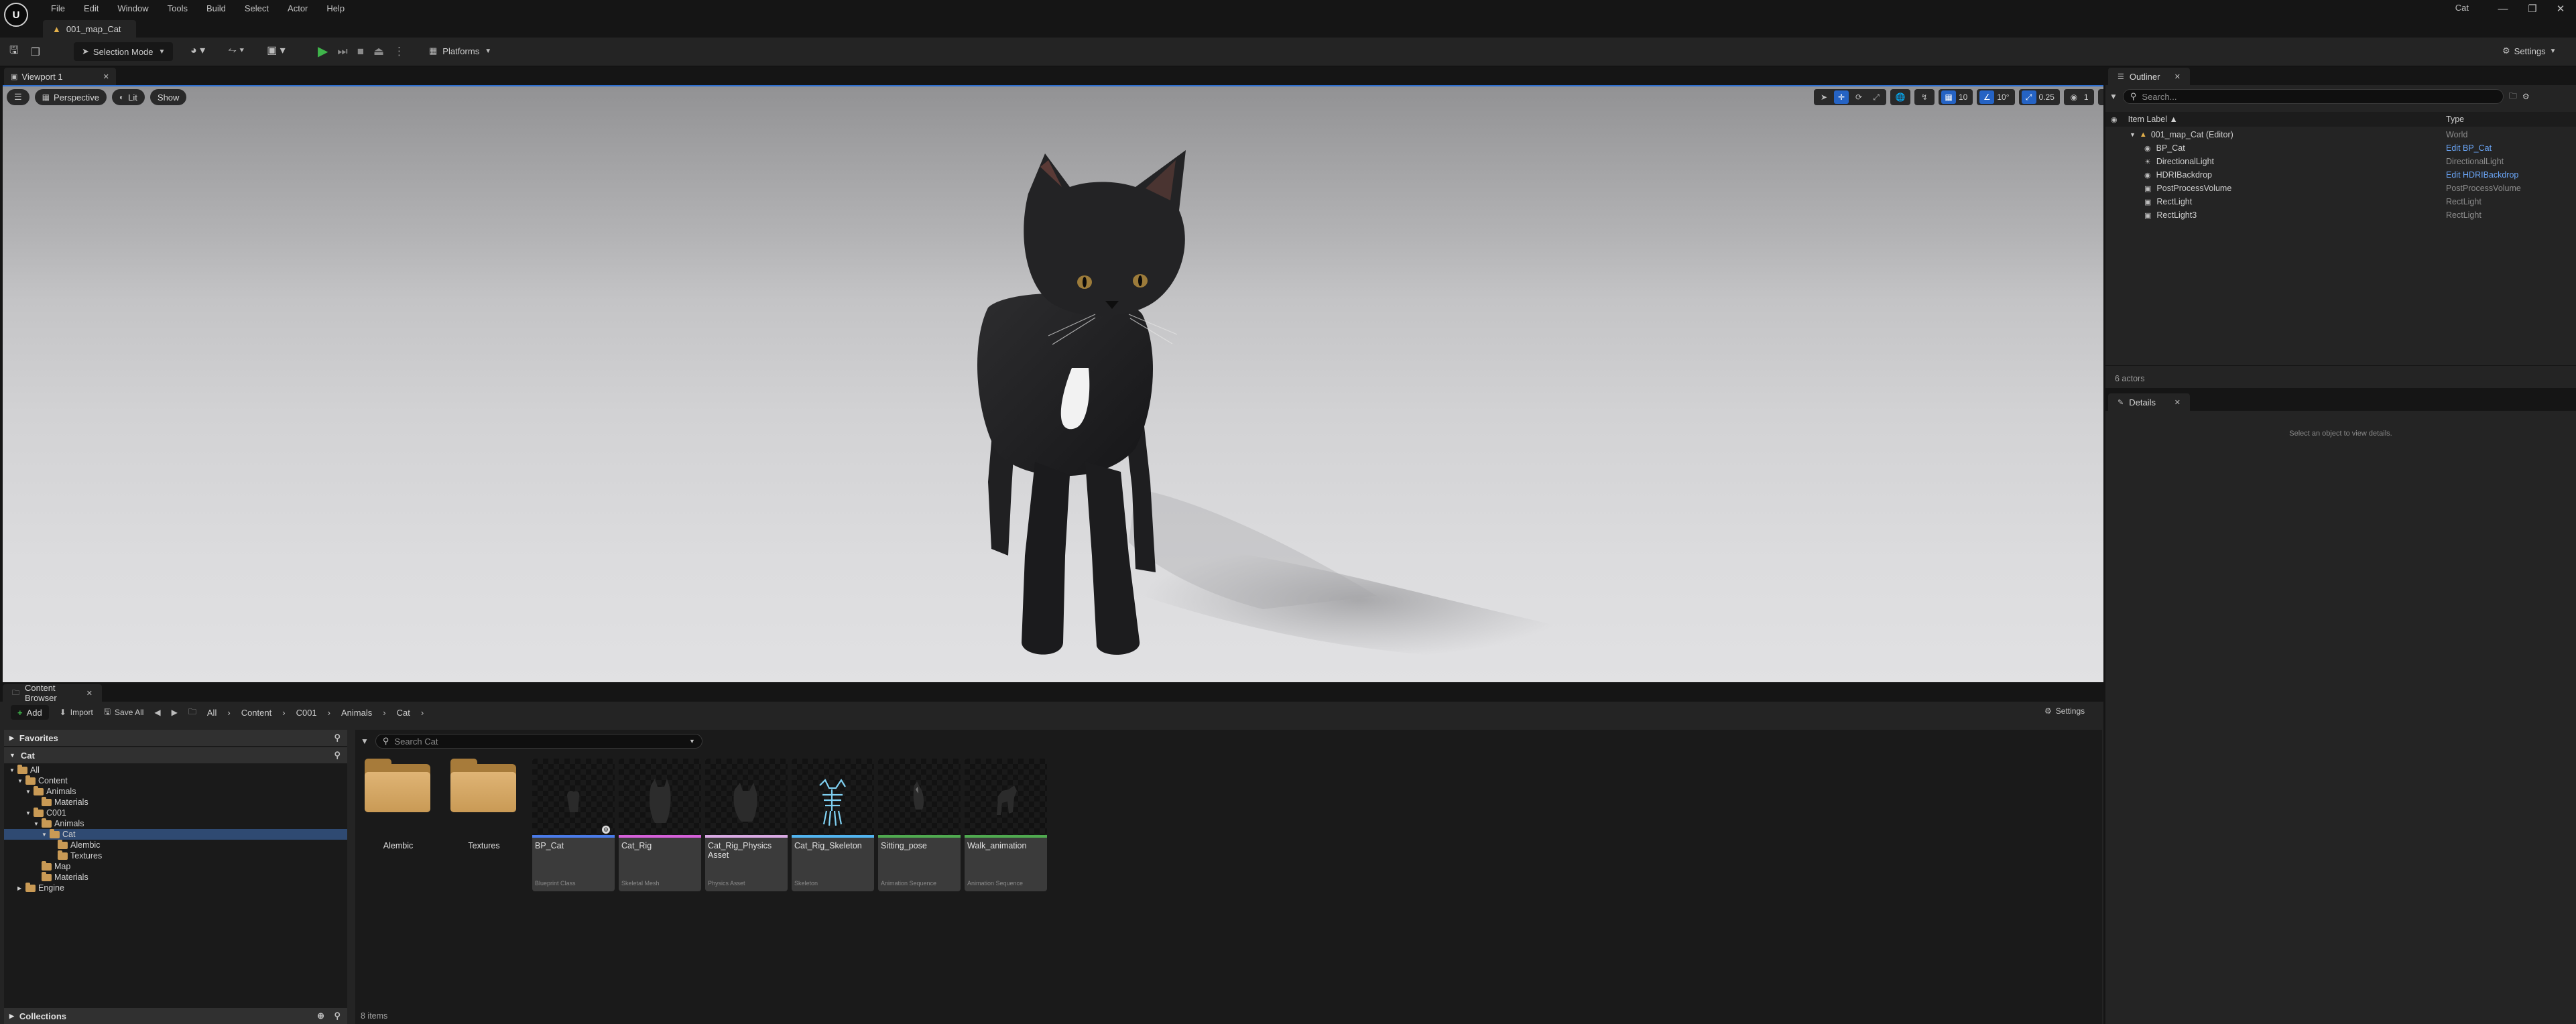 This screenshot has height=1024, width=2576. Describe the element at coordinates (1900, 97) in the screenshot. I see `world-local-toggle: 🌐` at that location.